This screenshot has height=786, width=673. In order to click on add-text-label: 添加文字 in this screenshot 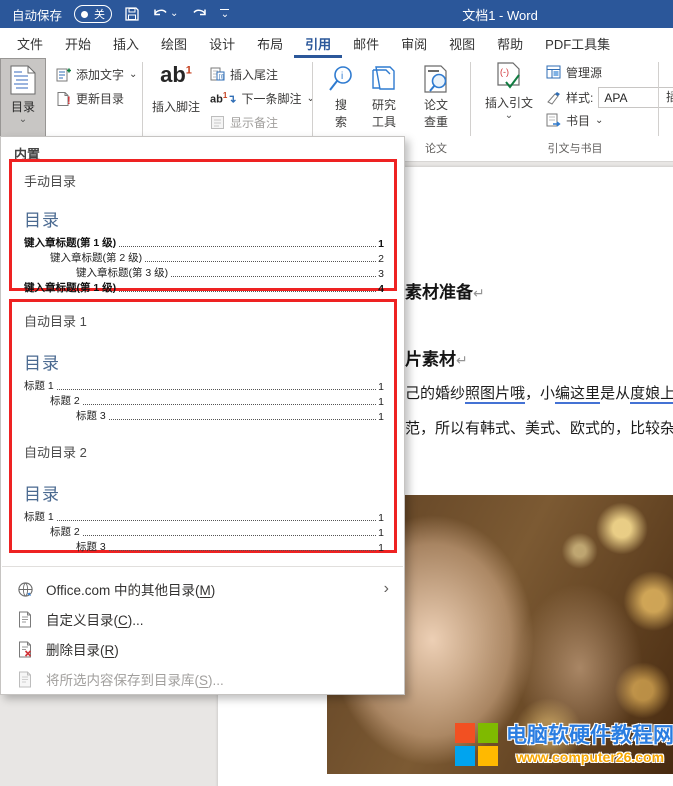, I will do `click(100, 75)`.